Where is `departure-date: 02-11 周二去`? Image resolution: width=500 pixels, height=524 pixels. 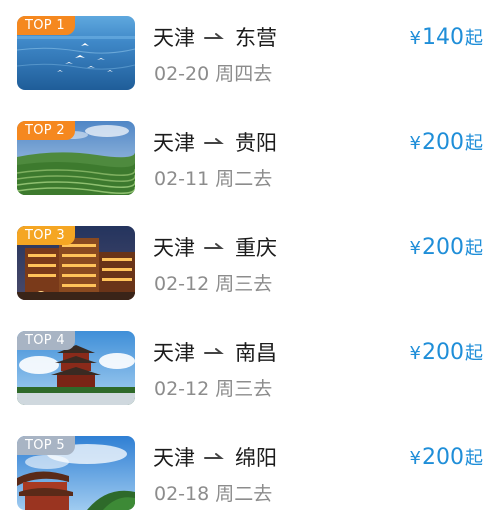 departure-date: 02-11 周二去 is located at coordinates (213, 177).